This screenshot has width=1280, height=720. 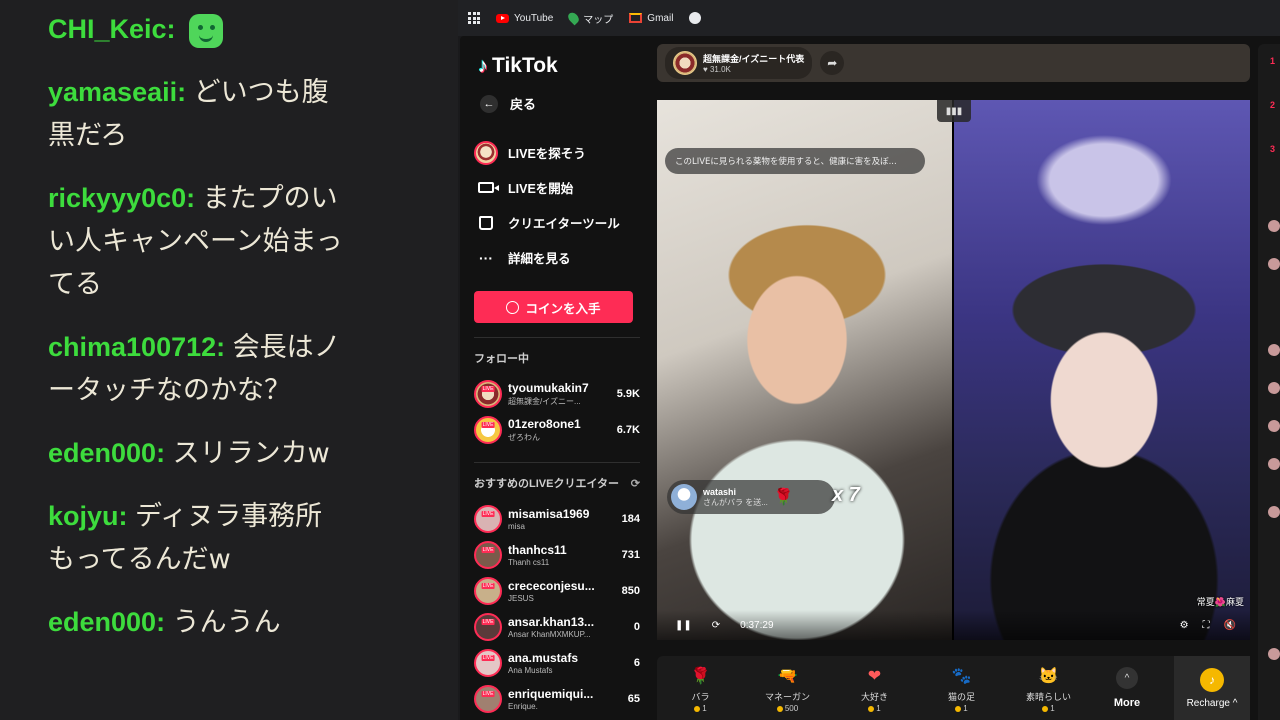 What do you see at coordinates (562, 187) in the screenshot?
I see `nav-start-live: LIVEを開始` at bounding box center [562, 187].